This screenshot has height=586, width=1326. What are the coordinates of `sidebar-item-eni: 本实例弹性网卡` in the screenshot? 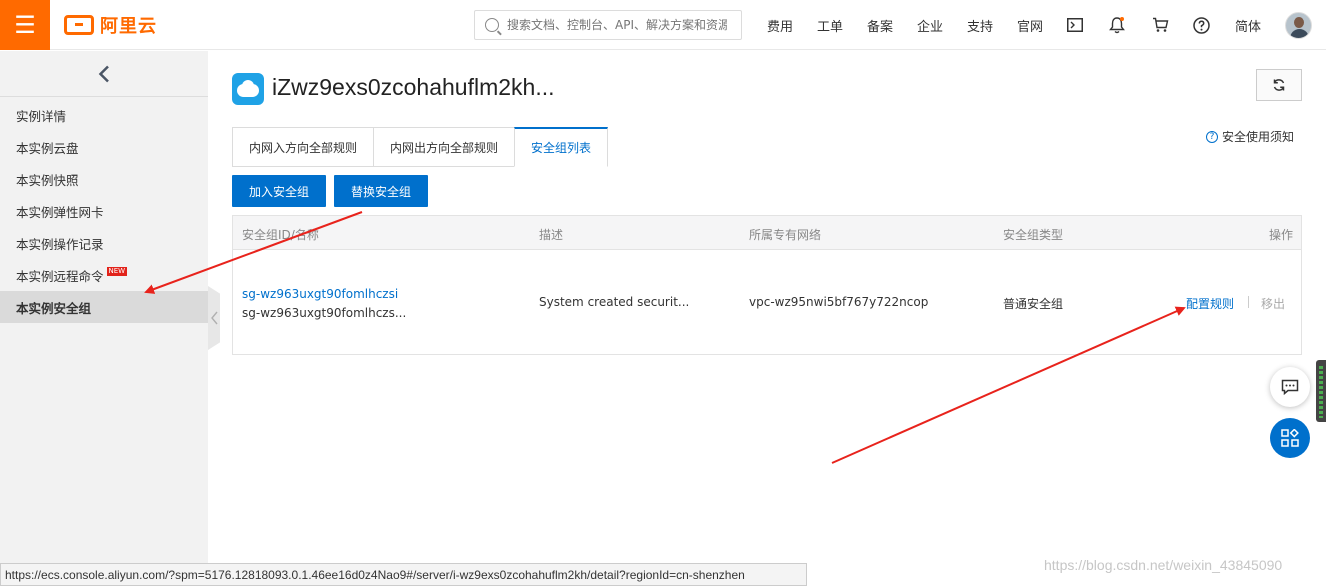 It's located at (104, 211).